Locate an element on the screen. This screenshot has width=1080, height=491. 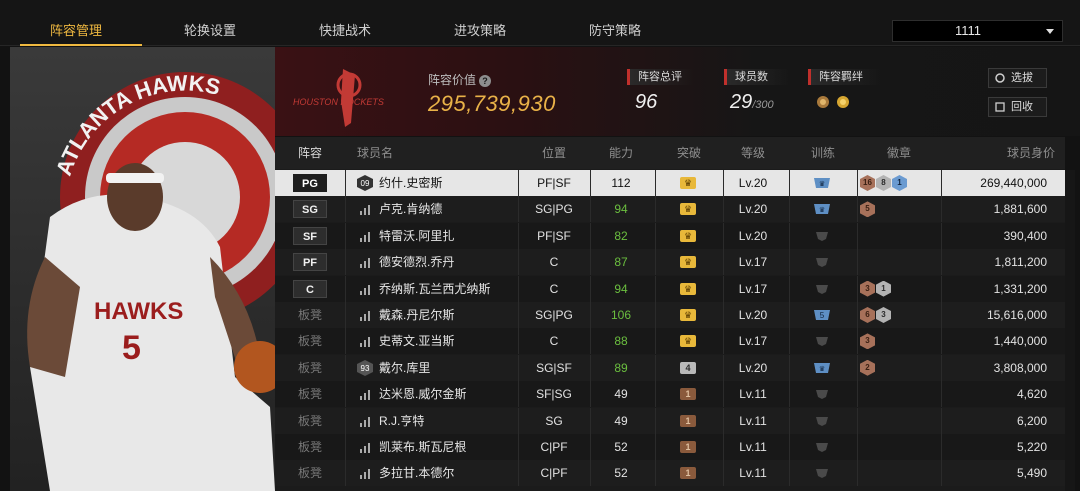
position-slot-badge: C is located at coordinates (310, 288).